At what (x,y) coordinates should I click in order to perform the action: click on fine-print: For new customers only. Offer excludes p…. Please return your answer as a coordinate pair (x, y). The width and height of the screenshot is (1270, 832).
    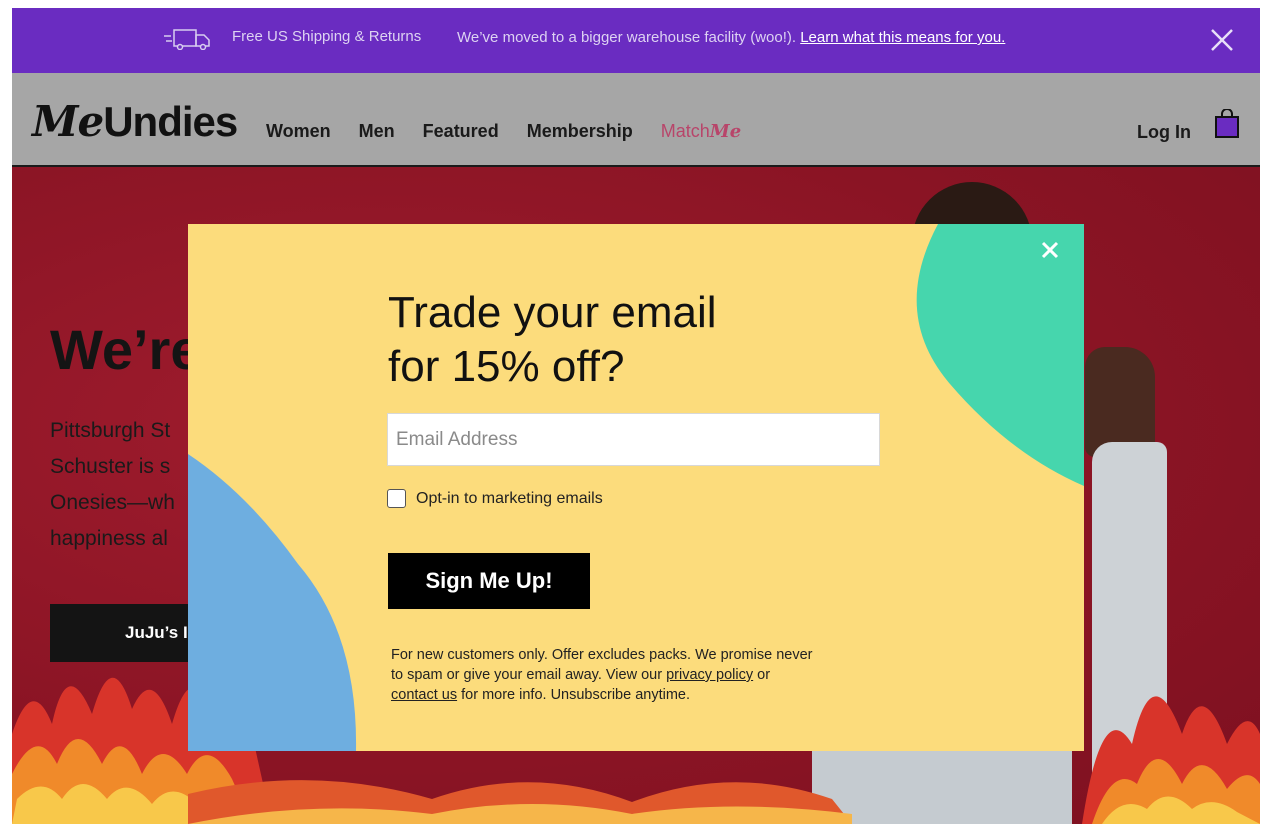
    Looking at the image, I should click on (621, 675).